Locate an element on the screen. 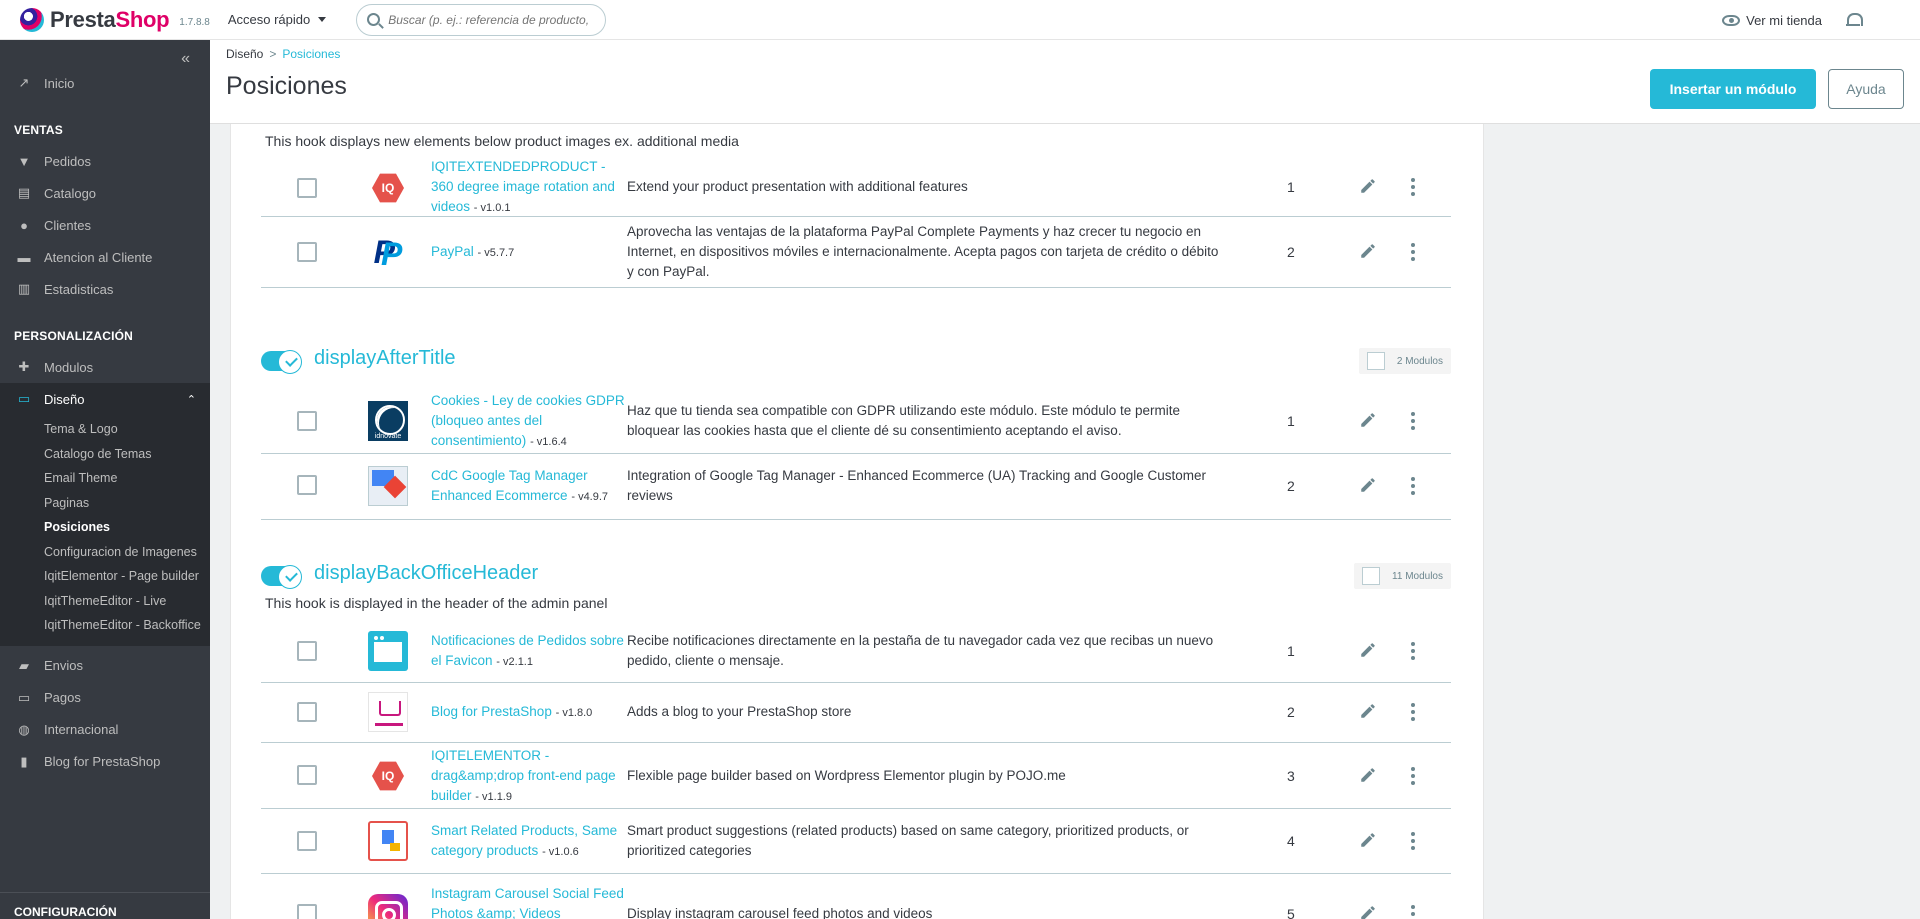  subnav-iqitelementor: IqitElementor - Page builder is located at coordinates (105, 576).